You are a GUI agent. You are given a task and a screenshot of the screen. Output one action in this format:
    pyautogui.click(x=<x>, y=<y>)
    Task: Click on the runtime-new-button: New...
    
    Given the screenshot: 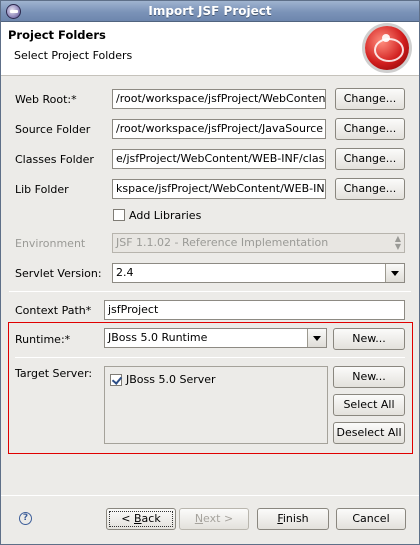 What is the action you would take?
    pyautogui.click(x=369, y=339)
    